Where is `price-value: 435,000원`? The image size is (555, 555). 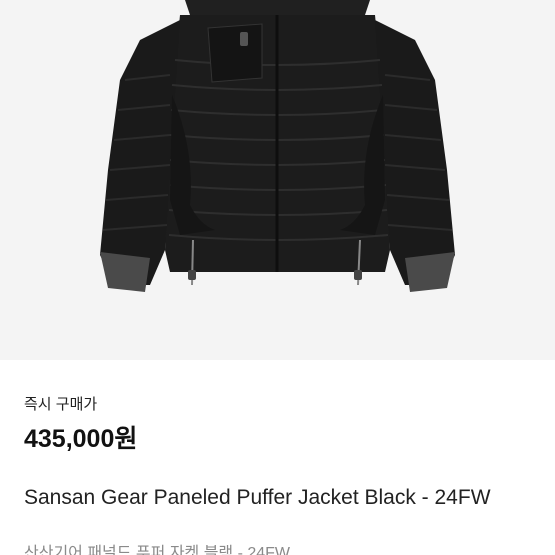 price-value: 435,000원 is located at coordinates (81, 439).